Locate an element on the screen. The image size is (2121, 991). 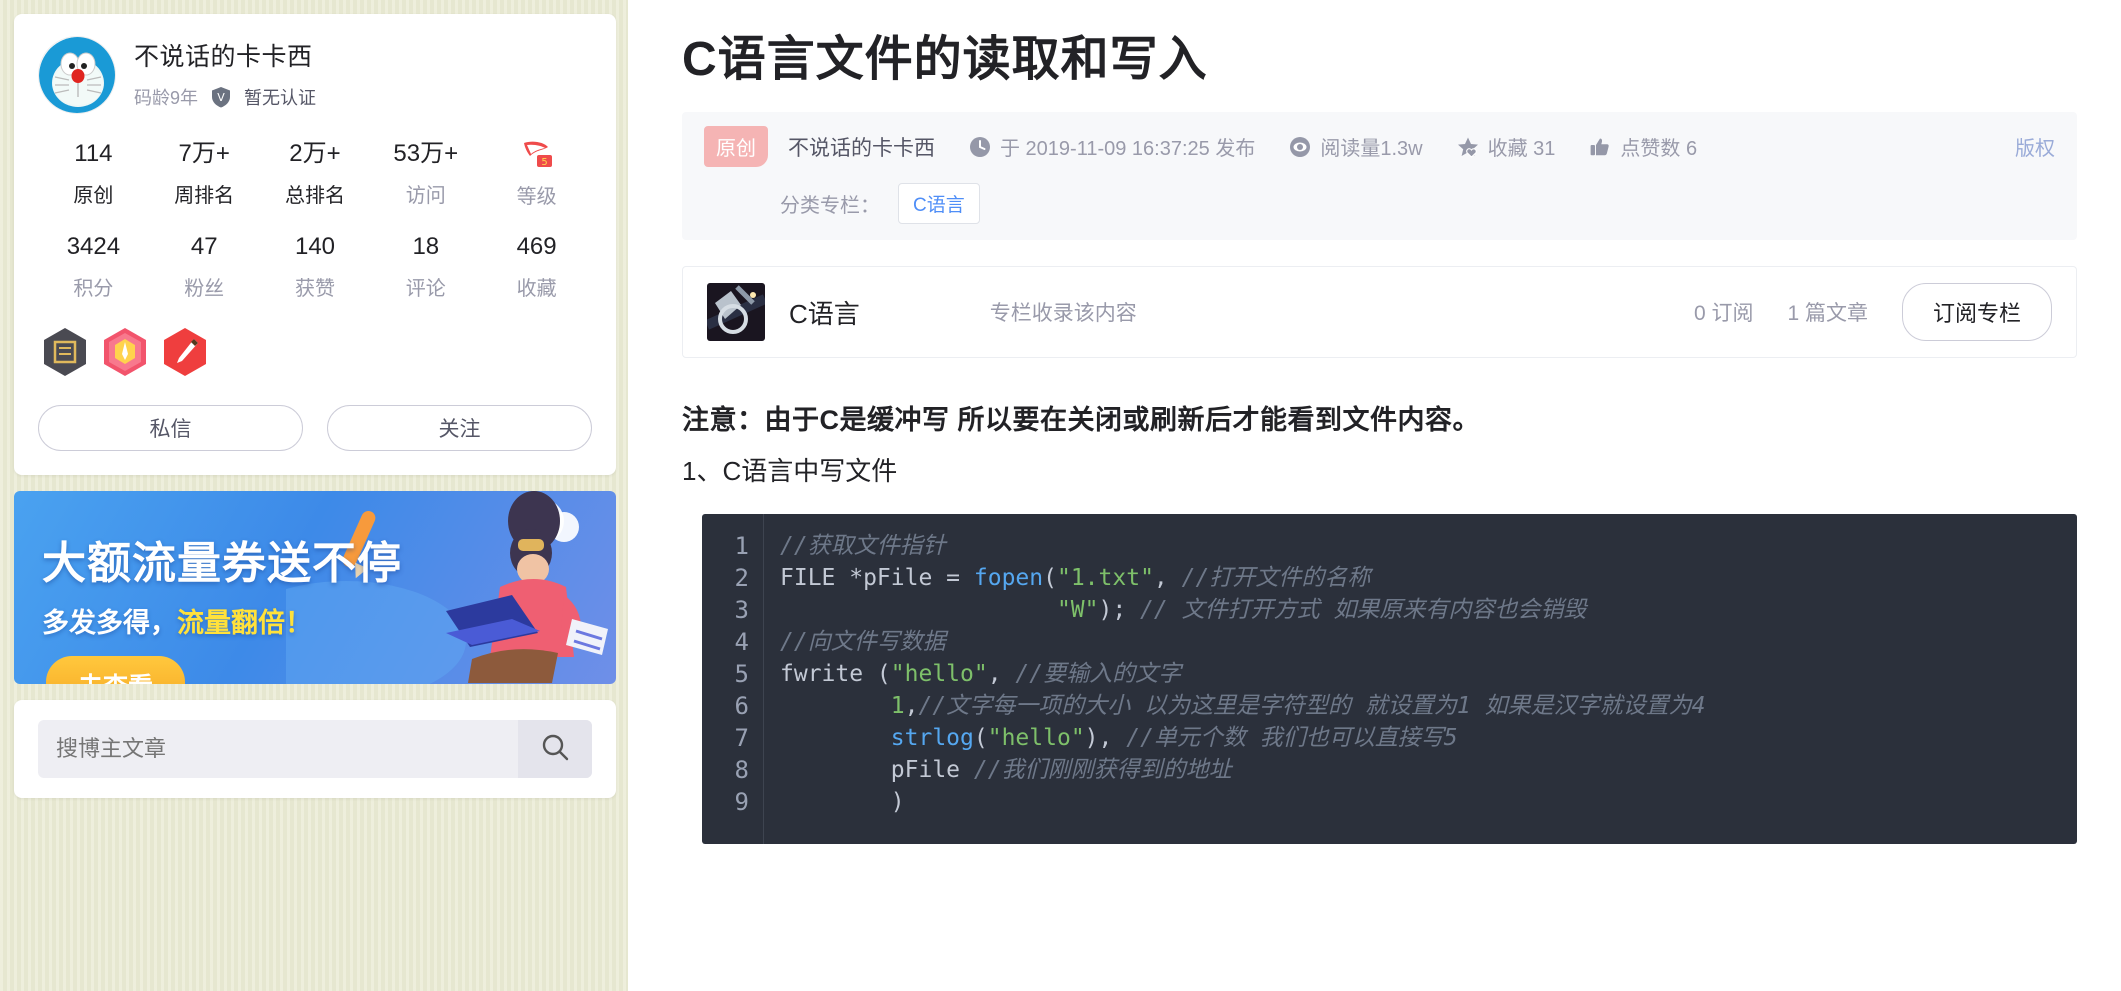
code-line: ) is located at coordinates (1242, 802).